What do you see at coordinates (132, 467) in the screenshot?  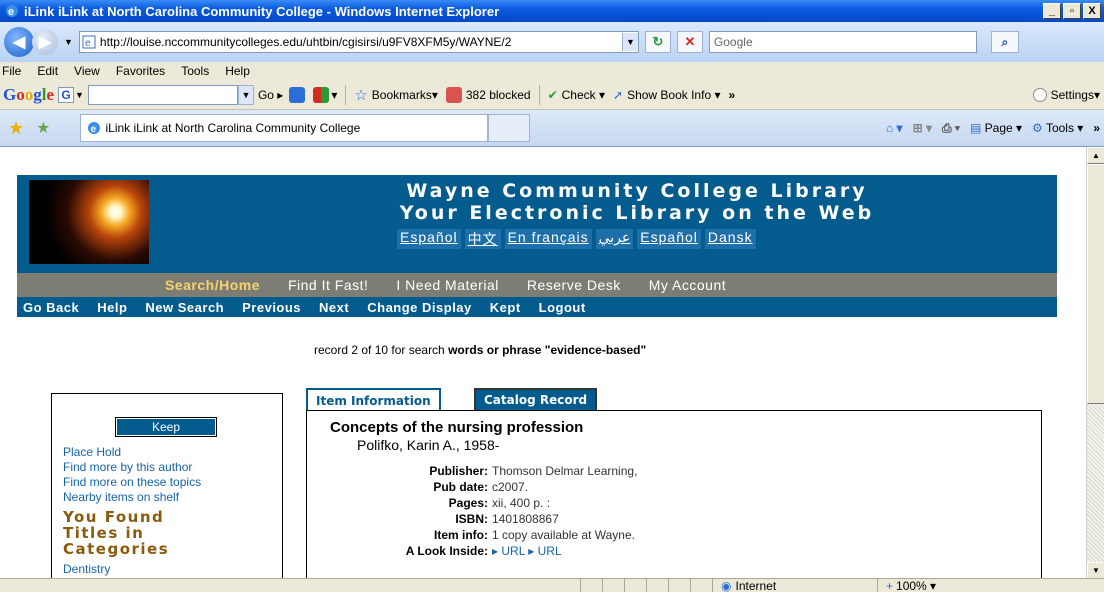 I see `more-by-author-link: Find more by this author` at bounding box center [132, 467].